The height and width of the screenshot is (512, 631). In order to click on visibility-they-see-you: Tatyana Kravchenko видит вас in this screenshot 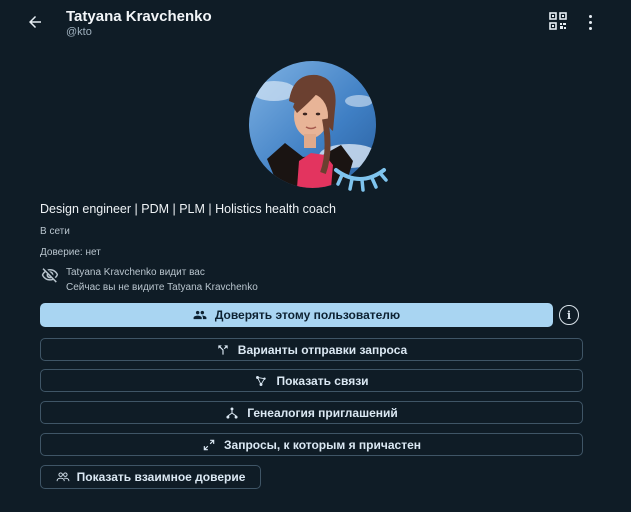, I will do `click(135, 272)`.